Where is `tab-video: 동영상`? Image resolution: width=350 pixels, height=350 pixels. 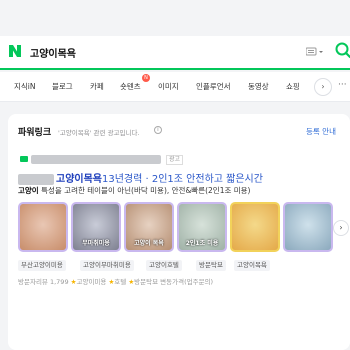
tab-video: 동영상 is located at coordinates (258, 87).